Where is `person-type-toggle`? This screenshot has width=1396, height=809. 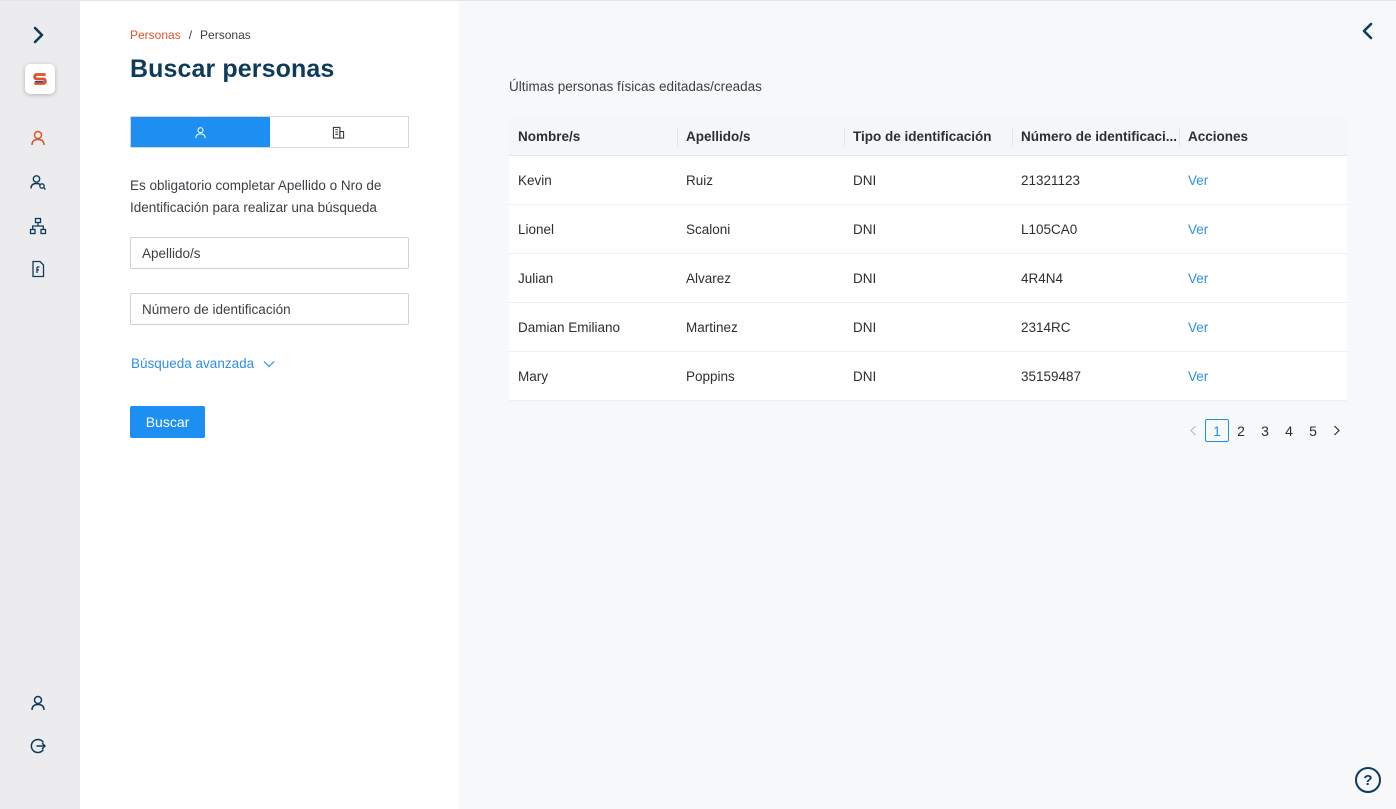
person-type-toggle is located at coordinates (269, 132).